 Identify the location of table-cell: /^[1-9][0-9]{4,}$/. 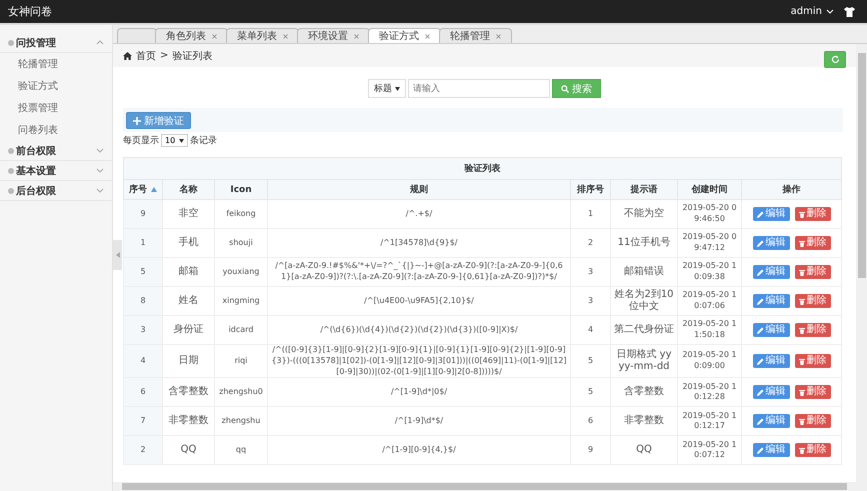
(419, 450).